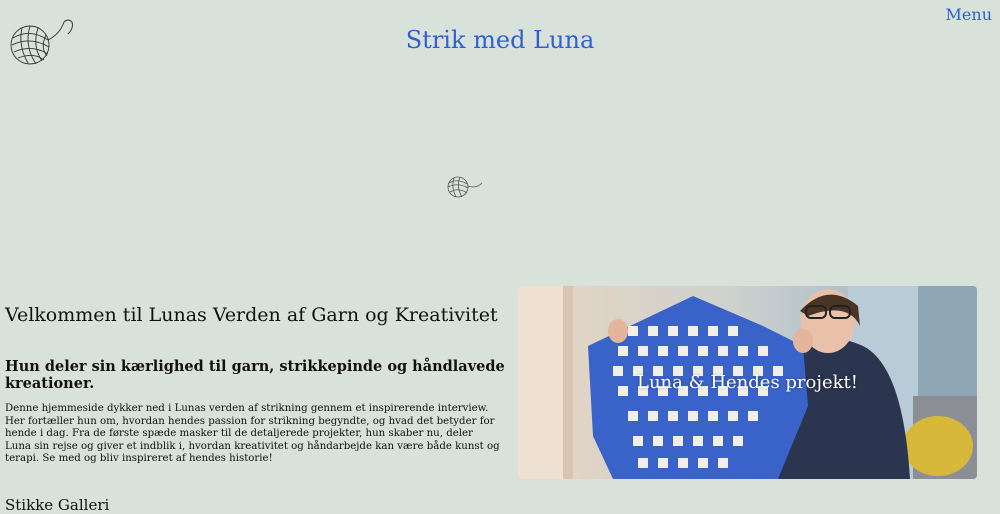  Describe the element at coordinates (969, 14) in the screenshot. I see `menu-link: Menu` at that location.